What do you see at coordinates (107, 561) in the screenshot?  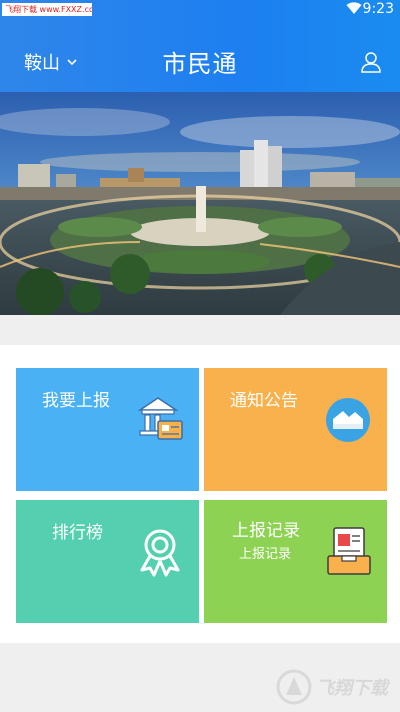 I see `tile-ranking: 排行榜` at bounding box center [107, 561].